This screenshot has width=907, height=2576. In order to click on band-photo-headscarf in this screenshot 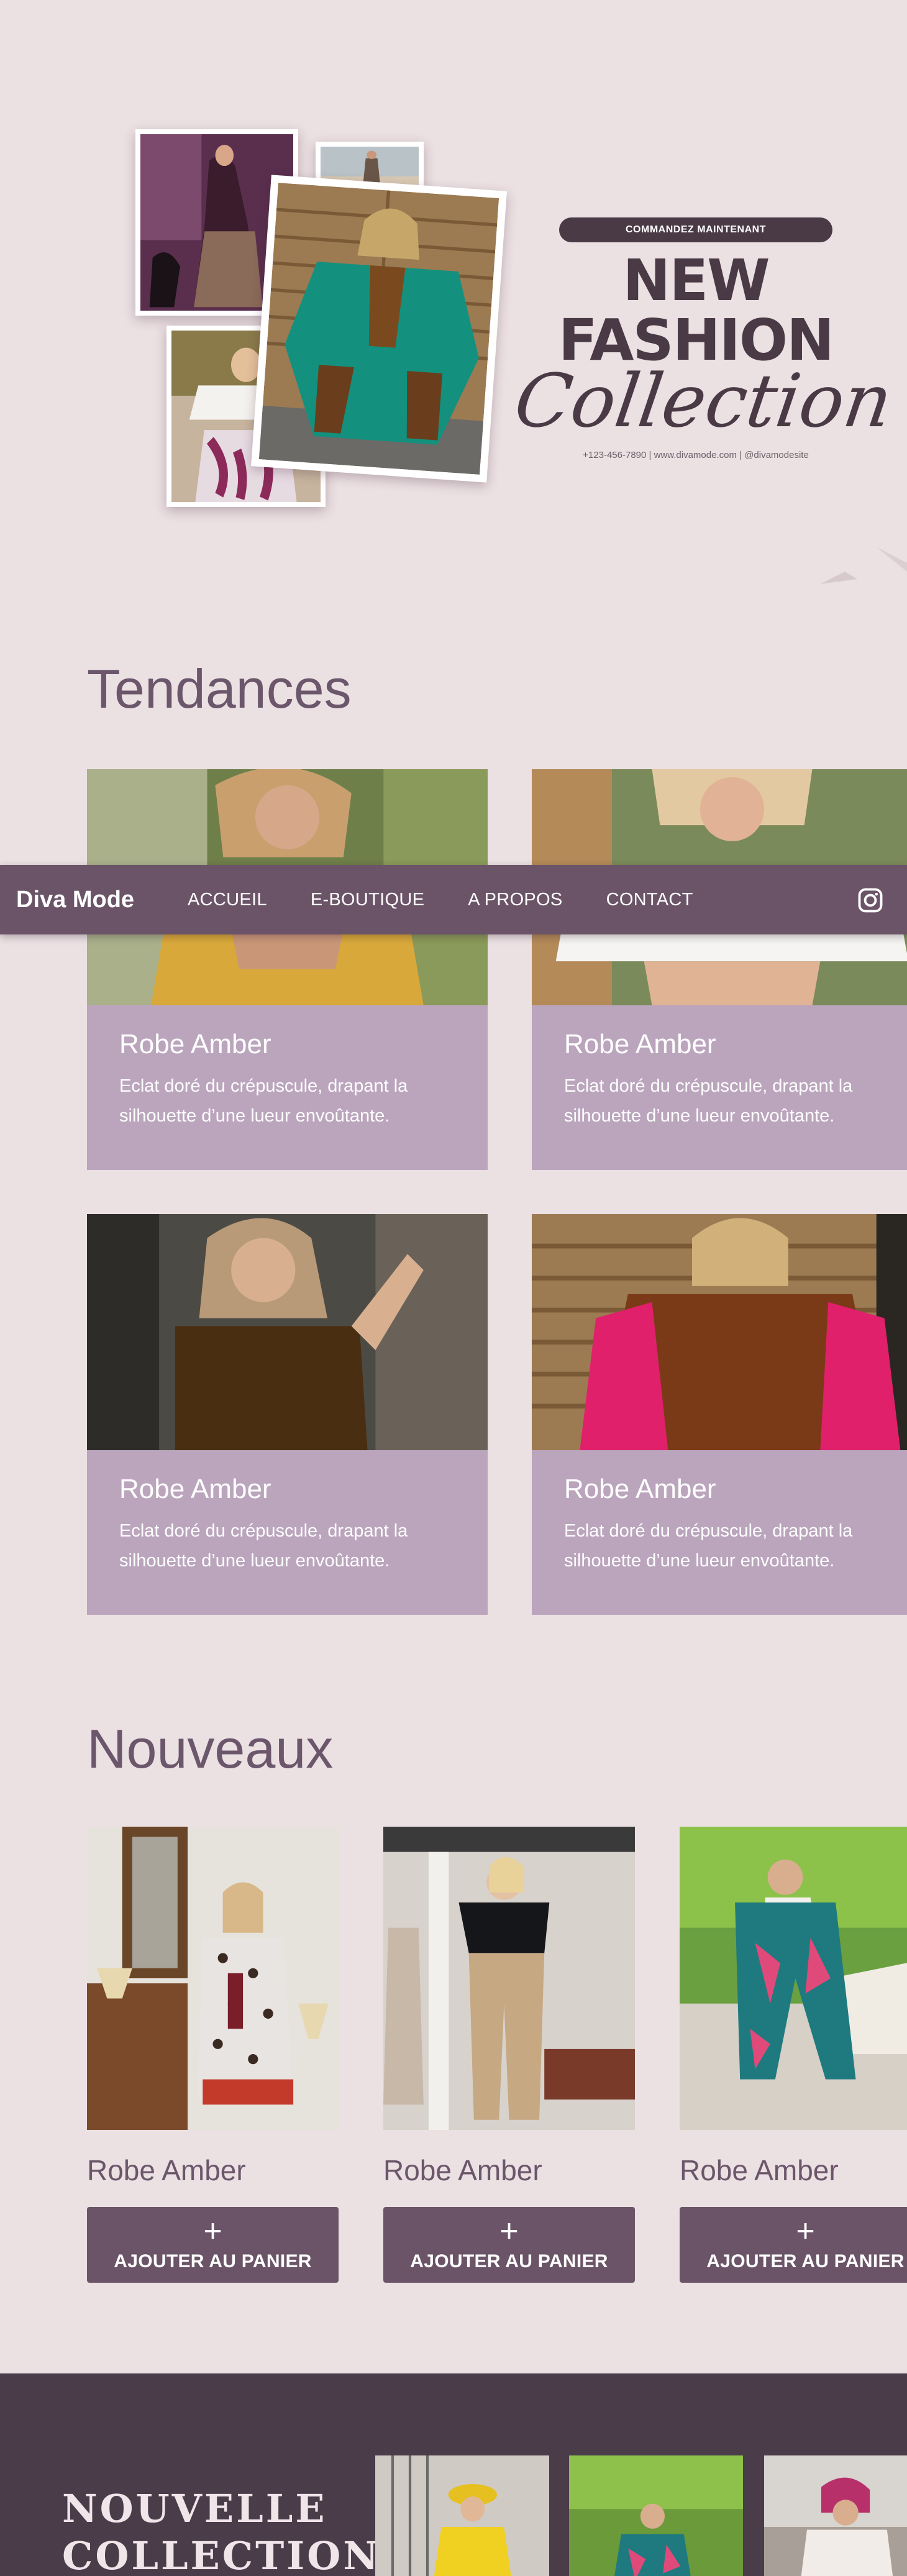, I will do `click(835, 2515)`.